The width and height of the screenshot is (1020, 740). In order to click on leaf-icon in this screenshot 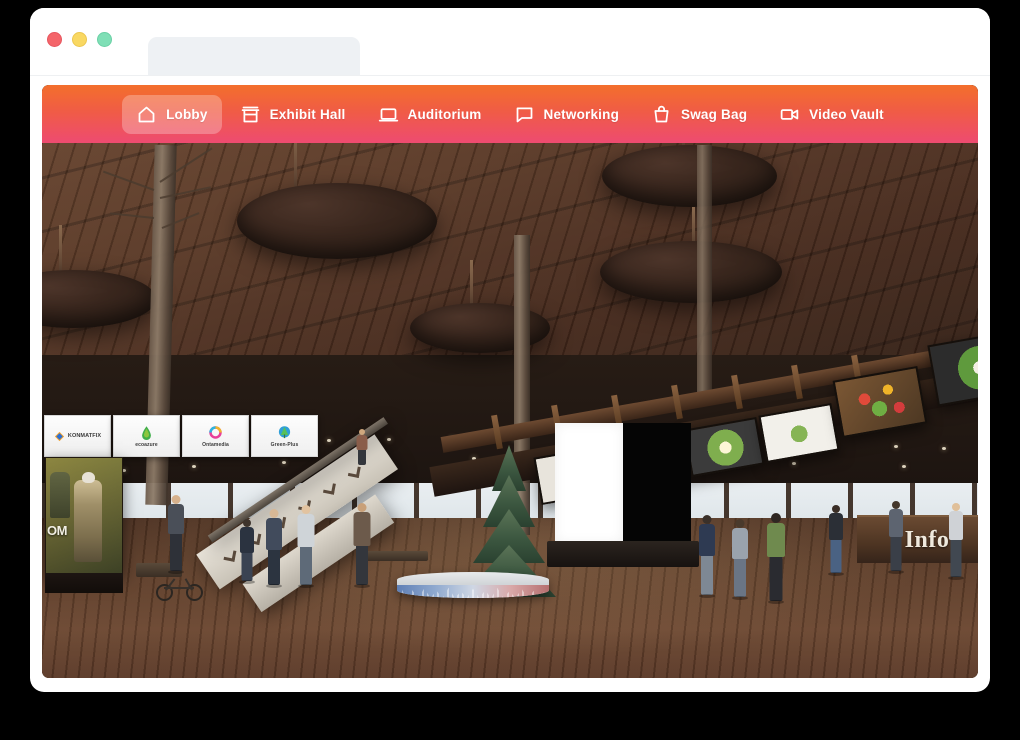, I will do `click(146, 432)`.